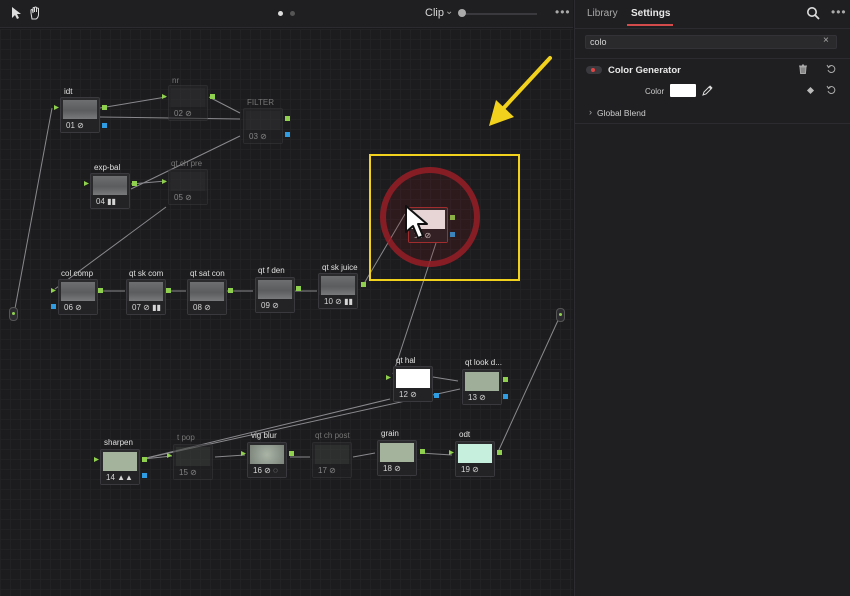  What do you see at coordinates (267, 460) in the screenshot?
I see `node-16: 16 ⊘ ◌` at bounding box center [267, 460].